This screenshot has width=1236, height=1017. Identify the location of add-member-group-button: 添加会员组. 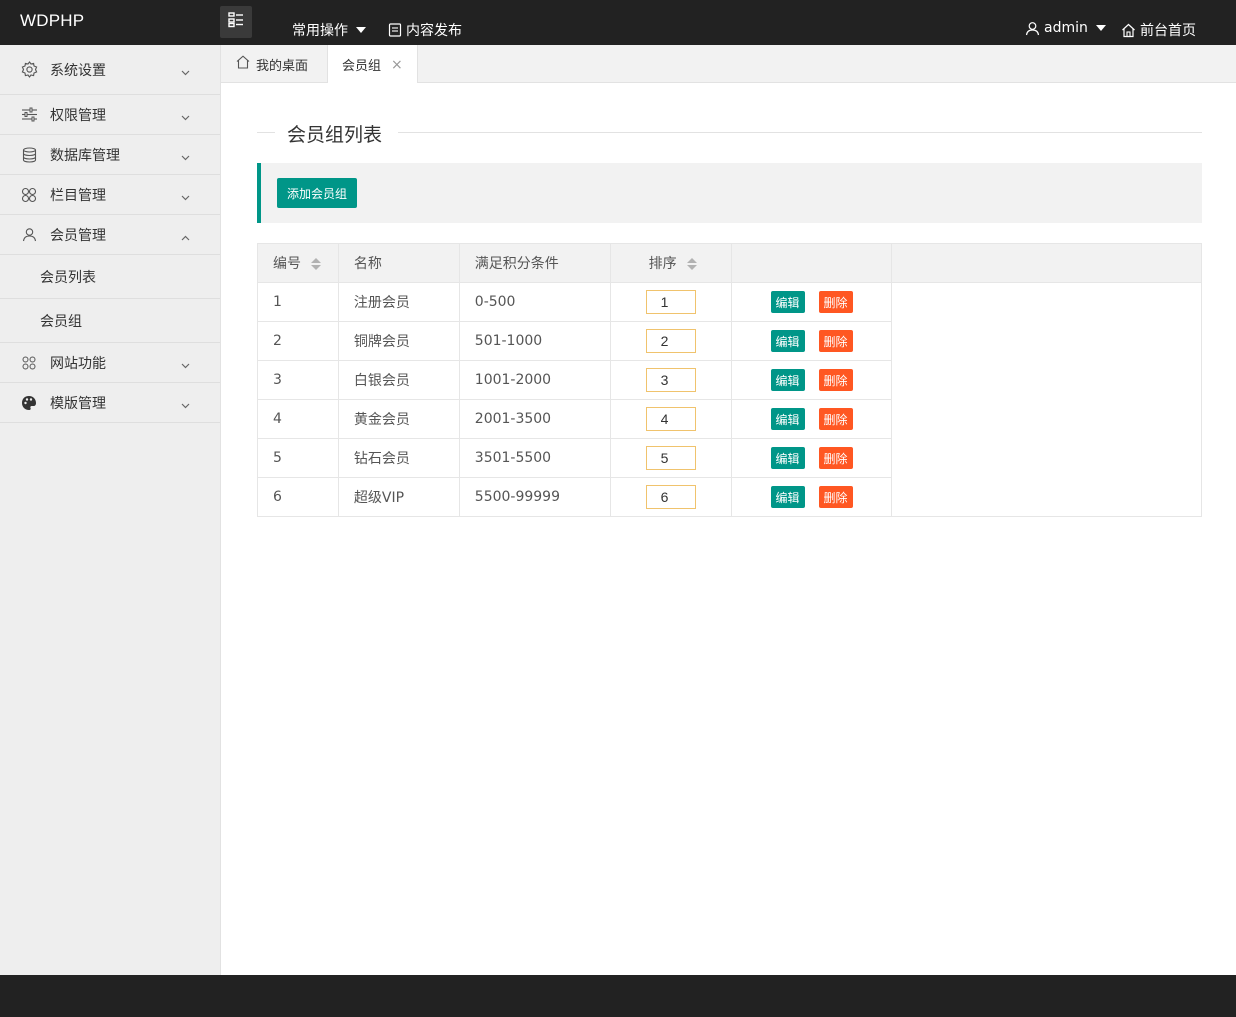
(317, 193).